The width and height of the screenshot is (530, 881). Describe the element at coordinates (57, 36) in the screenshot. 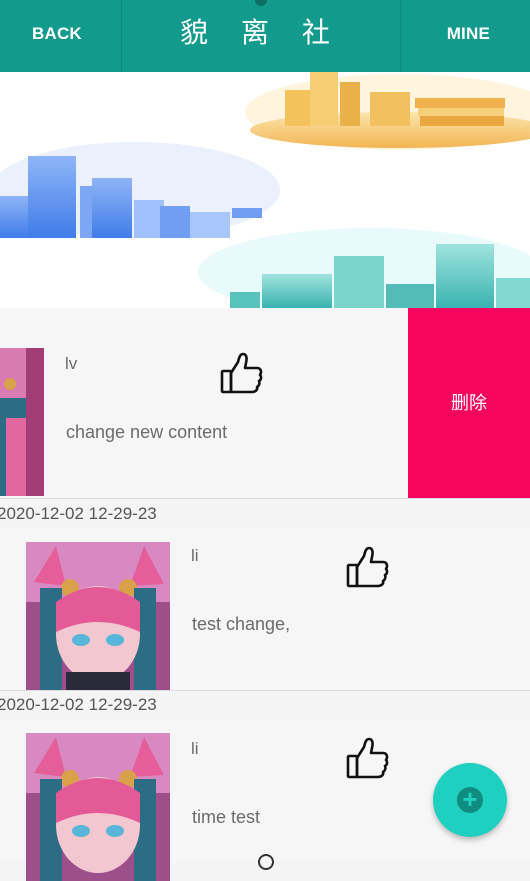

I see `back-button: BACK` at that location.